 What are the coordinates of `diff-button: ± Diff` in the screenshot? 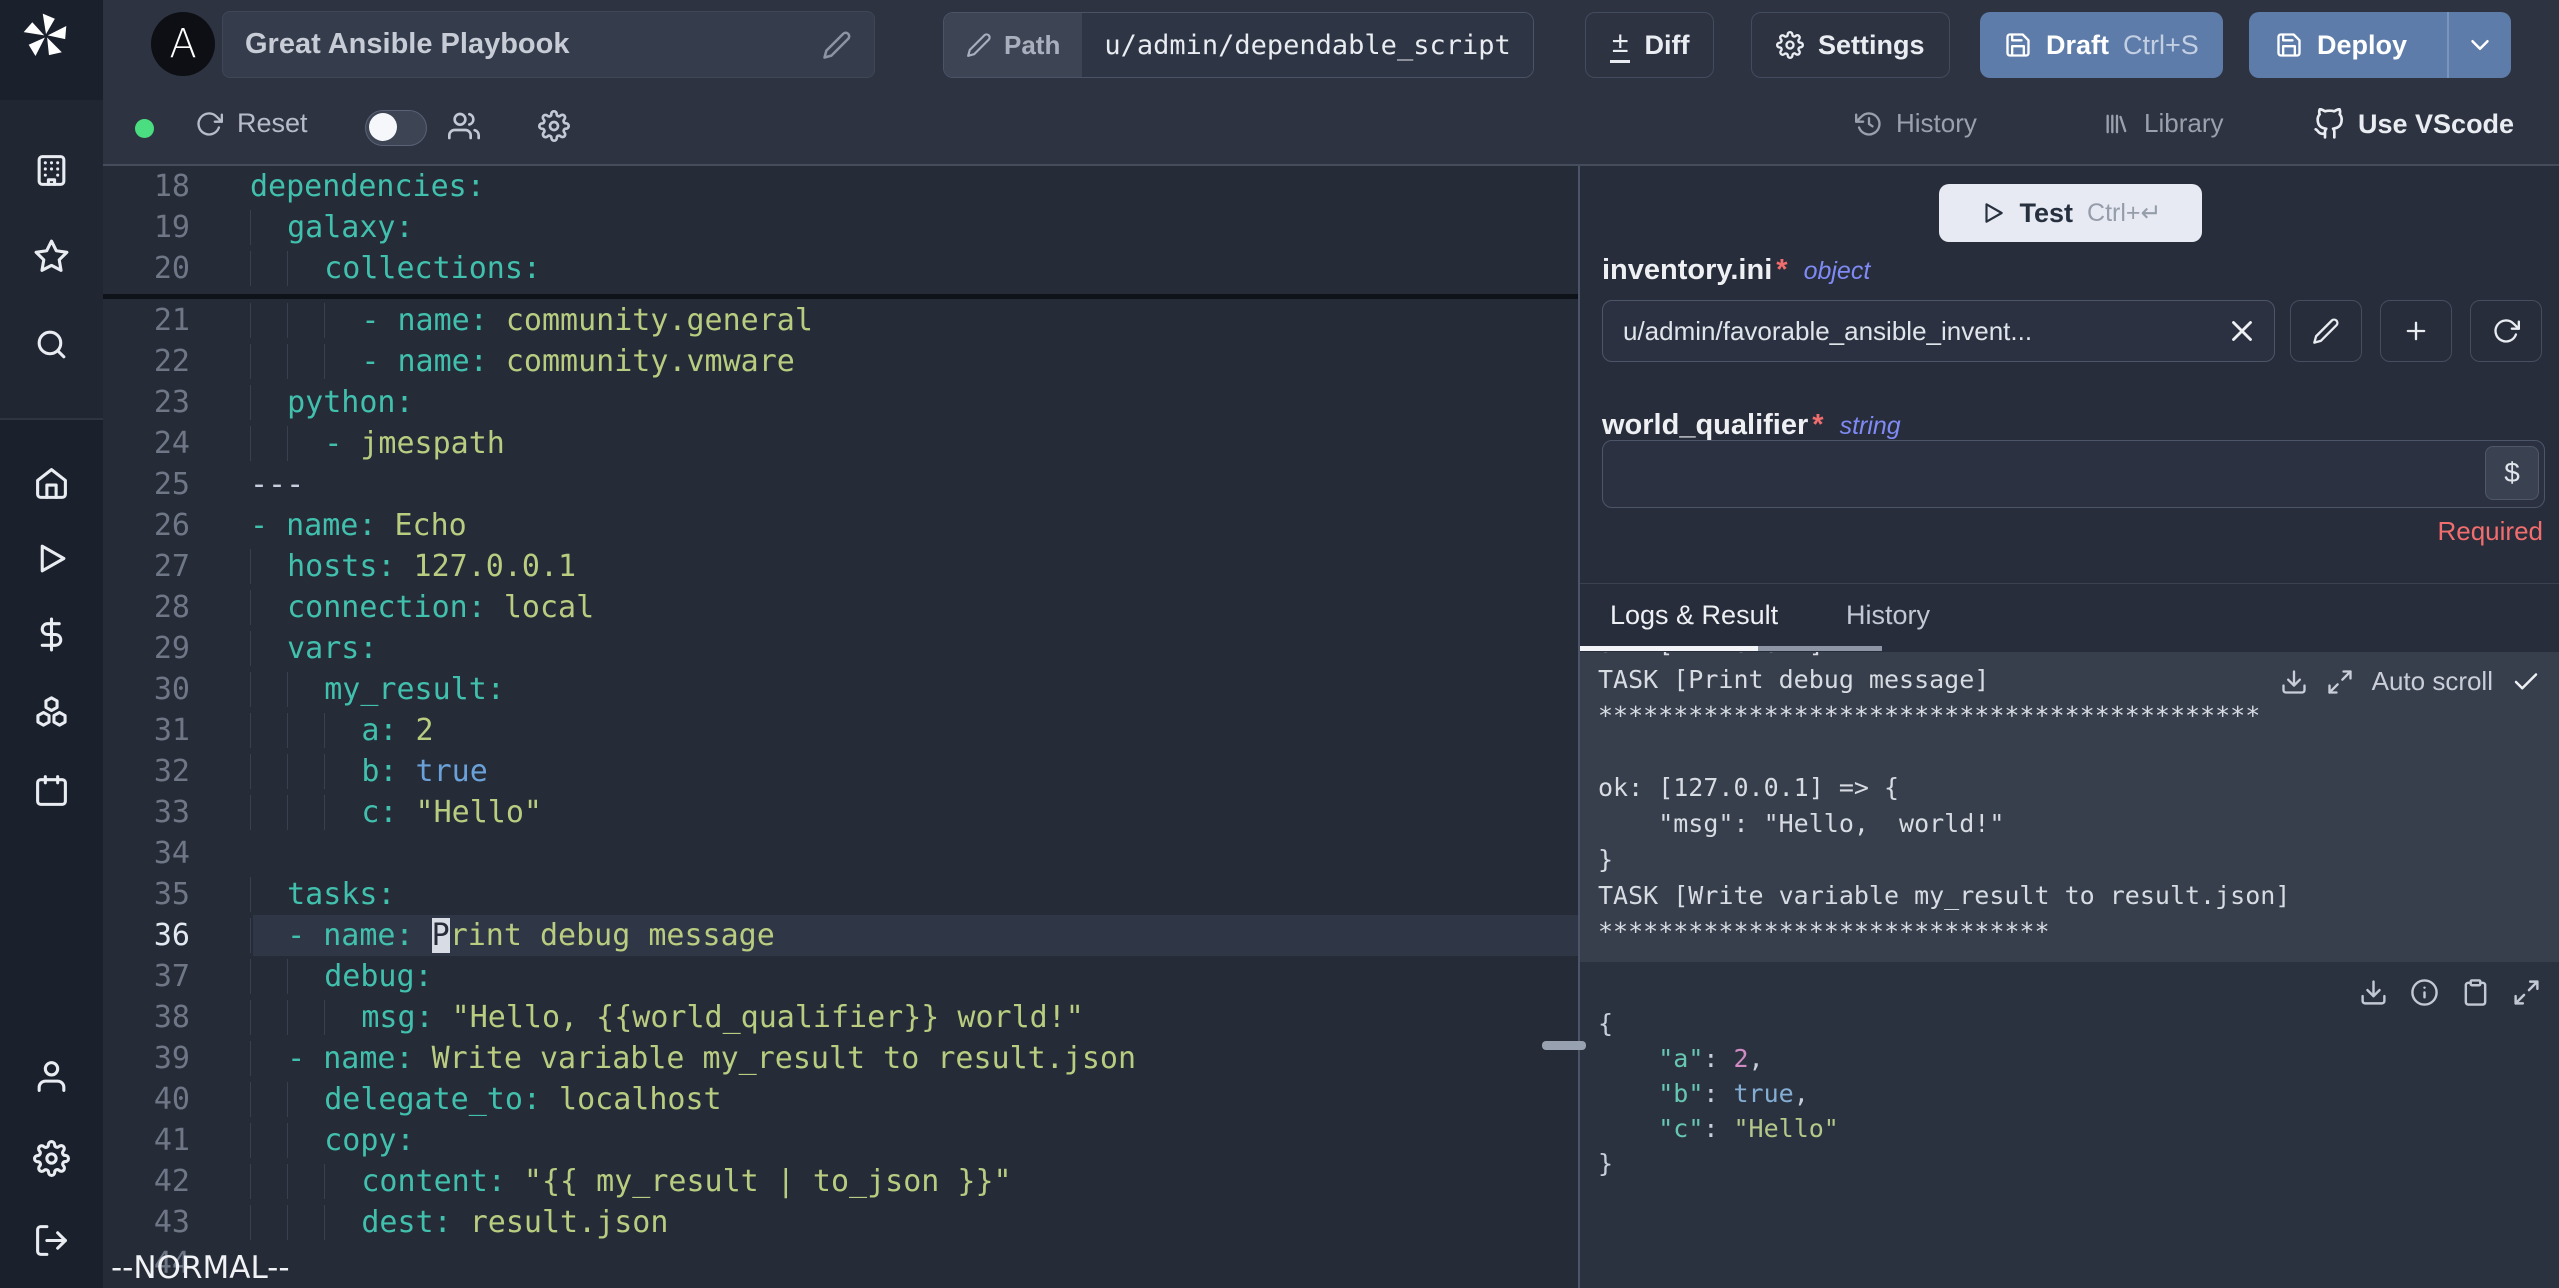 It's located at (1650, 45).